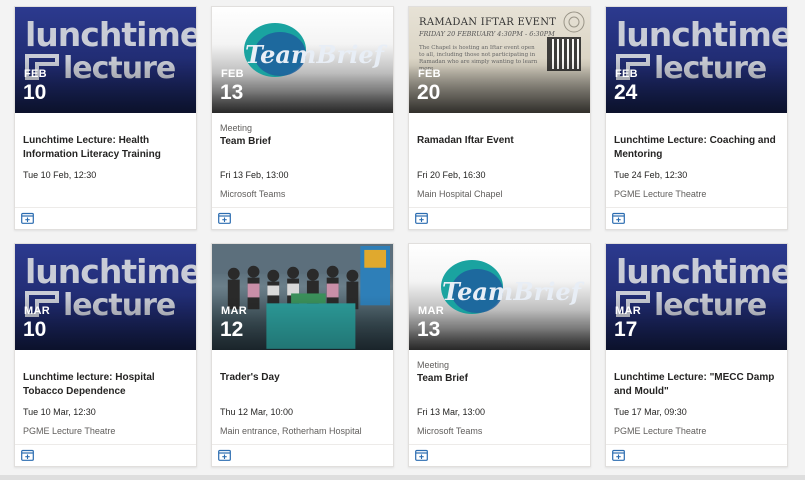 This screenshot has width=805, height=480. I want to click on event-location: Main Hospital Chapel, so click(460, 194).